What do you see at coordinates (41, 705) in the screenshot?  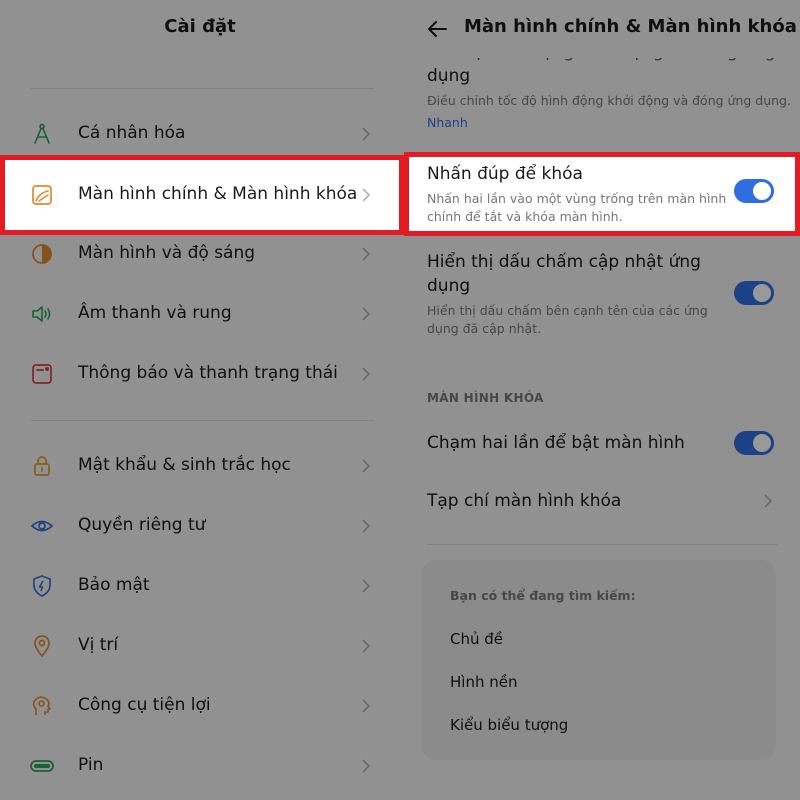 I see `tools-icon` at bounding box center [41, 705].